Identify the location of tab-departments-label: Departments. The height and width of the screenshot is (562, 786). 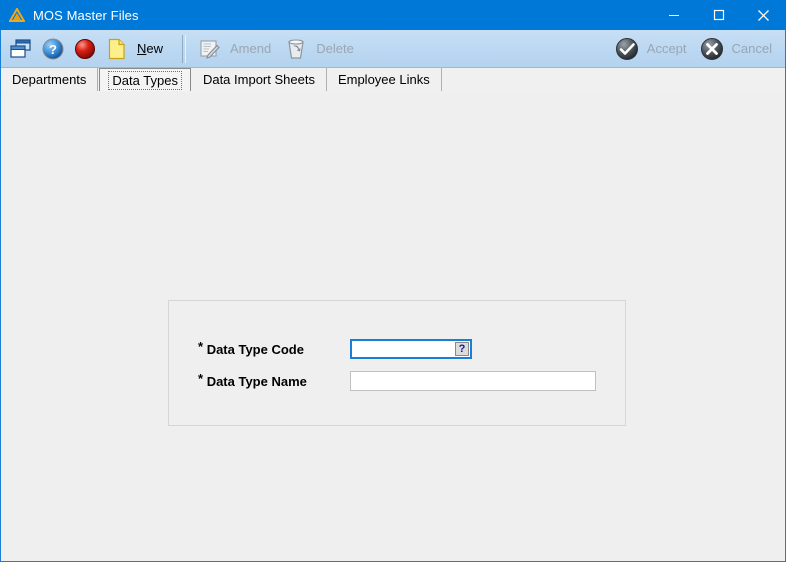
(49, 79).